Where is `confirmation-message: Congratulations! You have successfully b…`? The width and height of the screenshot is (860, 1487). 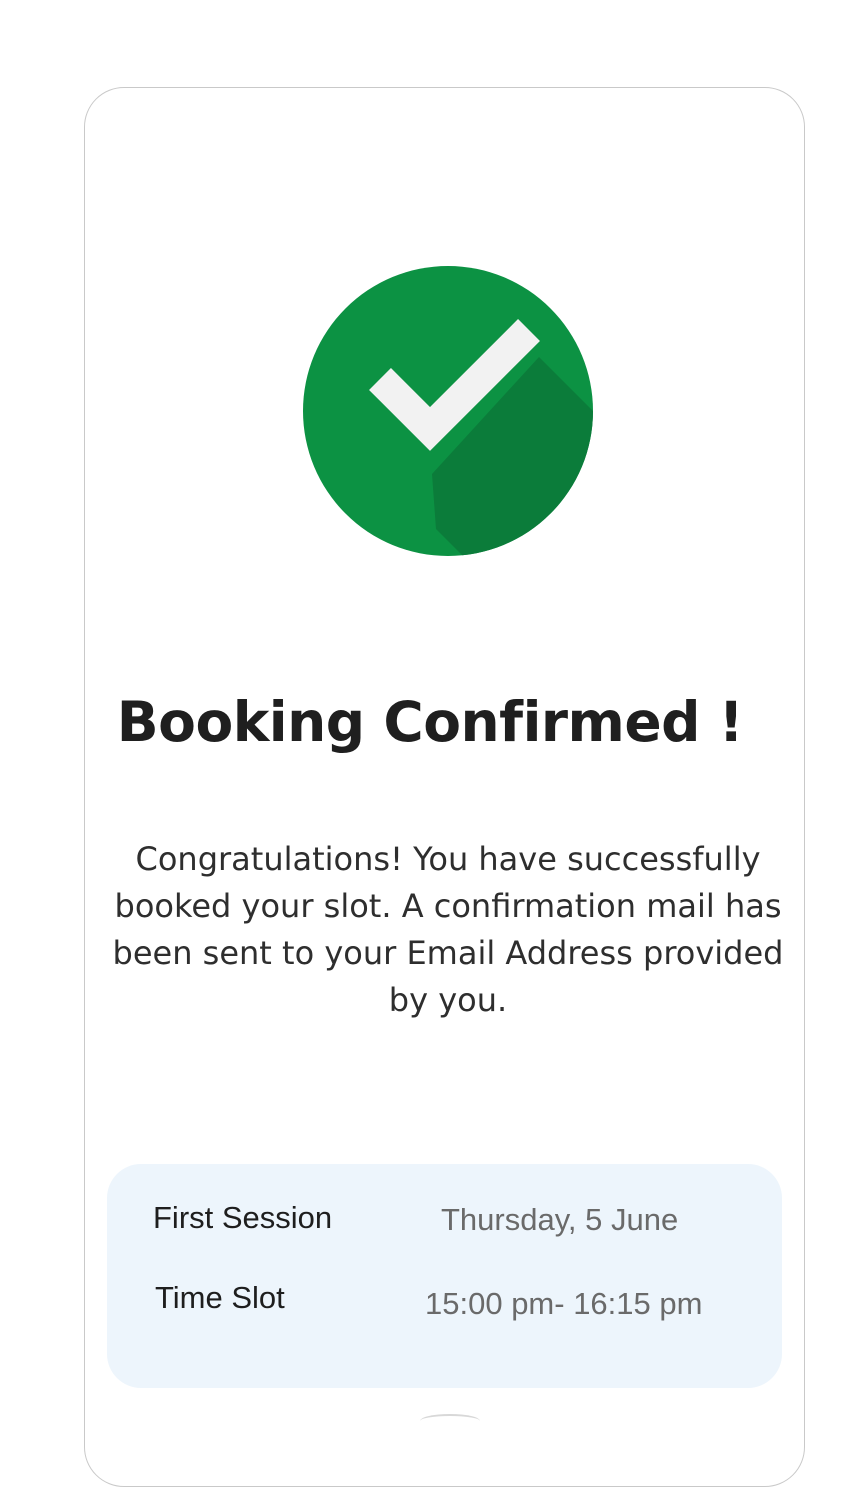 confirmation-message: Congratulations! You have successfully b… is located at coordinates (448, 929).